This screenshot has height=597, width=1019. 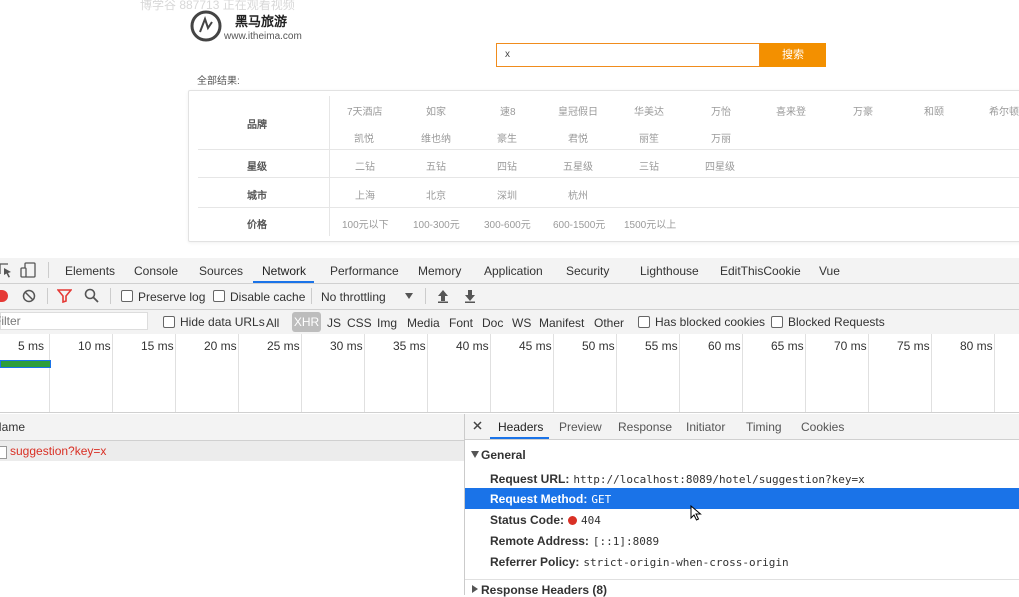 I want to click on filter-option: 600-1500元, so click(x=579, y=223).